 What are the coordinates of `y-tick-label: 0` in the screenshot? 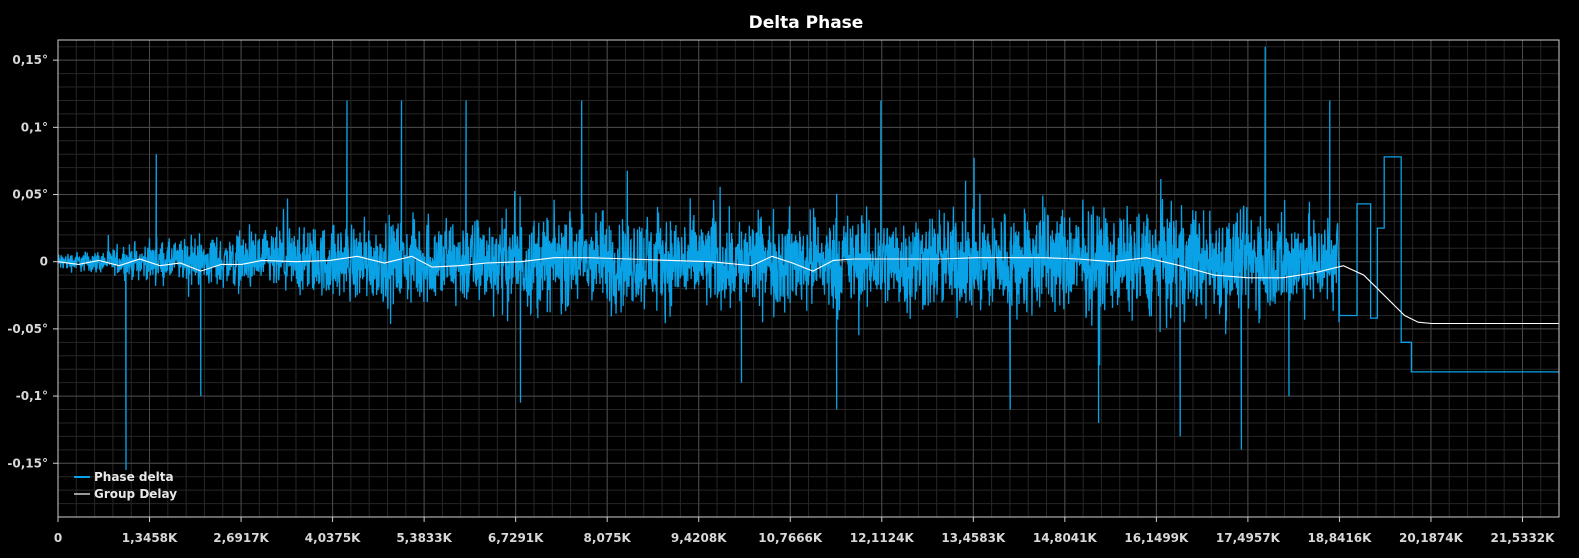 It's located at (44, 262).